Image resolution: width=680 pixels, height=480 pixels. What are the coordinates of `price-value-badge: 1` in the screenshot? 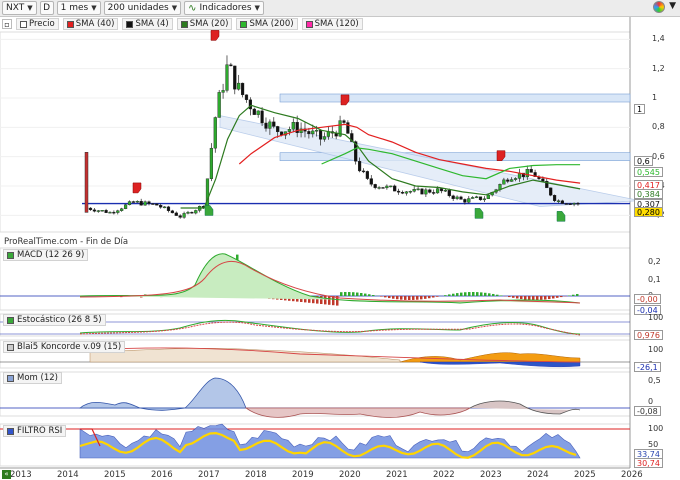 It's located at (640, 109).